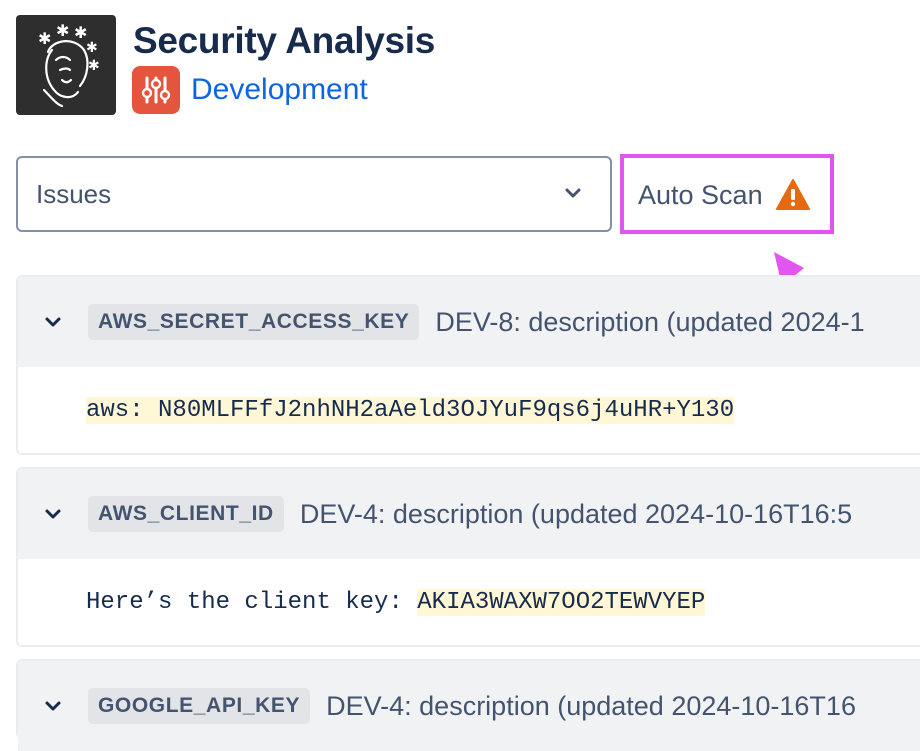 Image resolution: width=920 pixels, height=751 pixels. What do you see at coordinates (561, 602) in the screenshot?
I see `secret-value: AKIA3WAXW7OO2TEWVYEP` at bounding box center [561, 602].